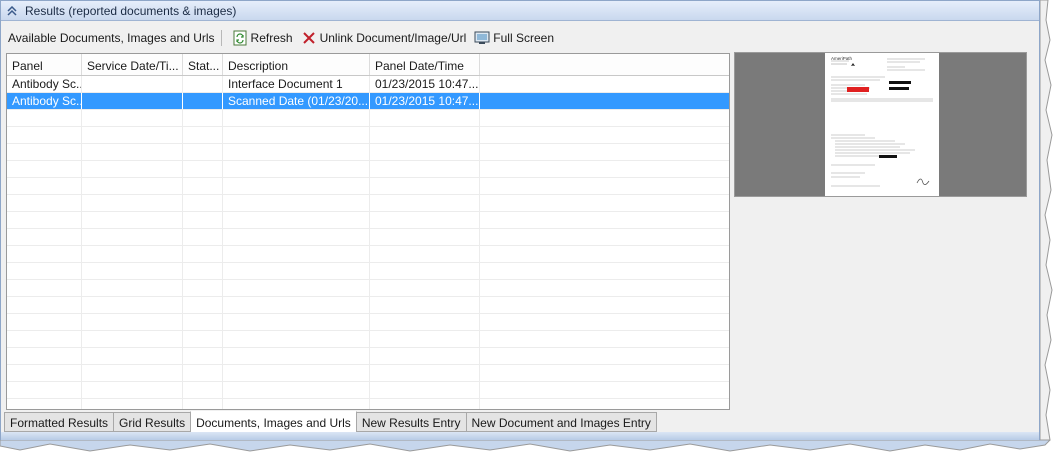  What do you see at coordinates (273, 422) in the screenshot?
I see `tab-documents-images-urls: Documents, Images and Urls` at bounding box center [273, 422].